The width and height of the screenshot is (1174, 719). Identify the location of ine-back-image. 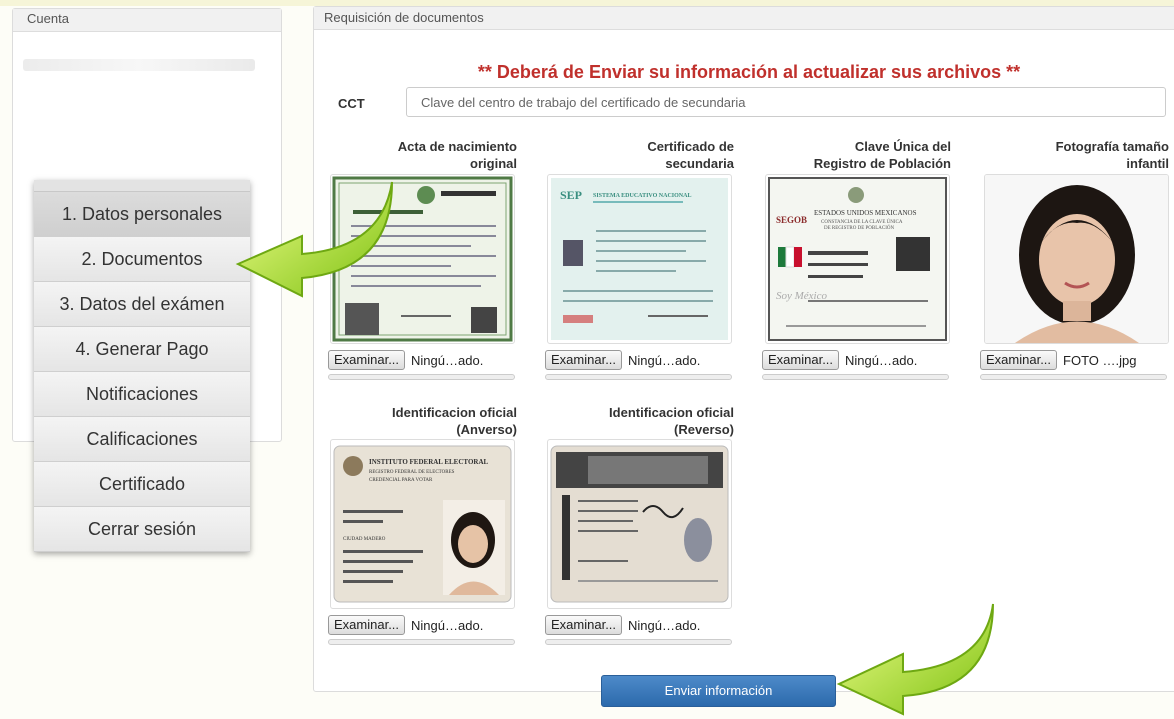
(639, 524).